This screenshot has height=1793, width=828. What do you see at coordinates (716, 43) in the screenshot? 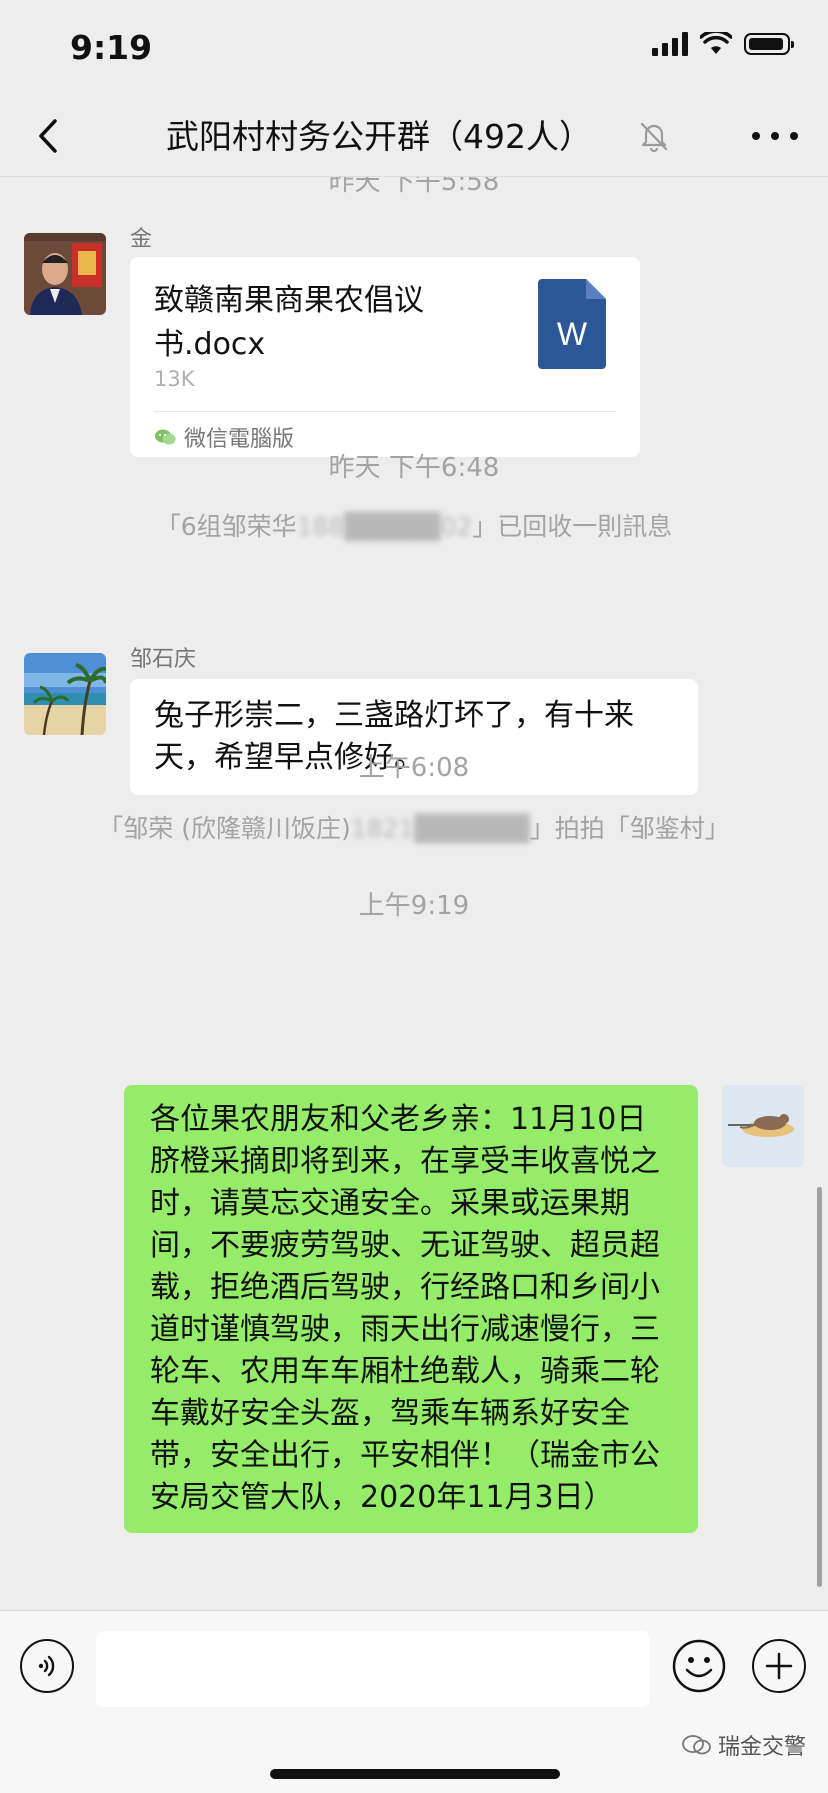
I see `wifi-icon` at bounding box center [716, 43].